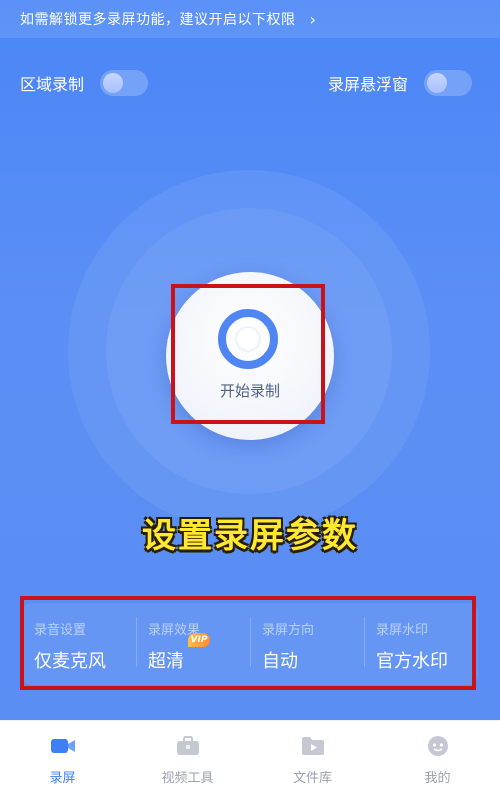 This screenshot has height=789, width=500. What do you see at coordinates (158, 20) in the screenshot?
I see `permission-notice-text: 如需解锁更多录屏功能，建议开启以下权限` at bounding box center [158, 20].